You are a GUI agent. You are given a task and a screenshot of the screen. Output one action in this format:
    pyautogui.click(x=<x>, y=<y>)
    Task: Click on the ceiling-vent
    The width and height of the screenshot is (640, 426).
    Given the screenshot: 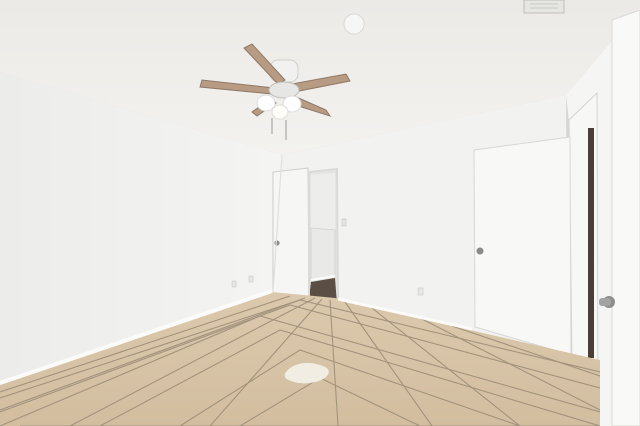 What is the action you would take?
    pyautogui.click(x=544, y=7)
    